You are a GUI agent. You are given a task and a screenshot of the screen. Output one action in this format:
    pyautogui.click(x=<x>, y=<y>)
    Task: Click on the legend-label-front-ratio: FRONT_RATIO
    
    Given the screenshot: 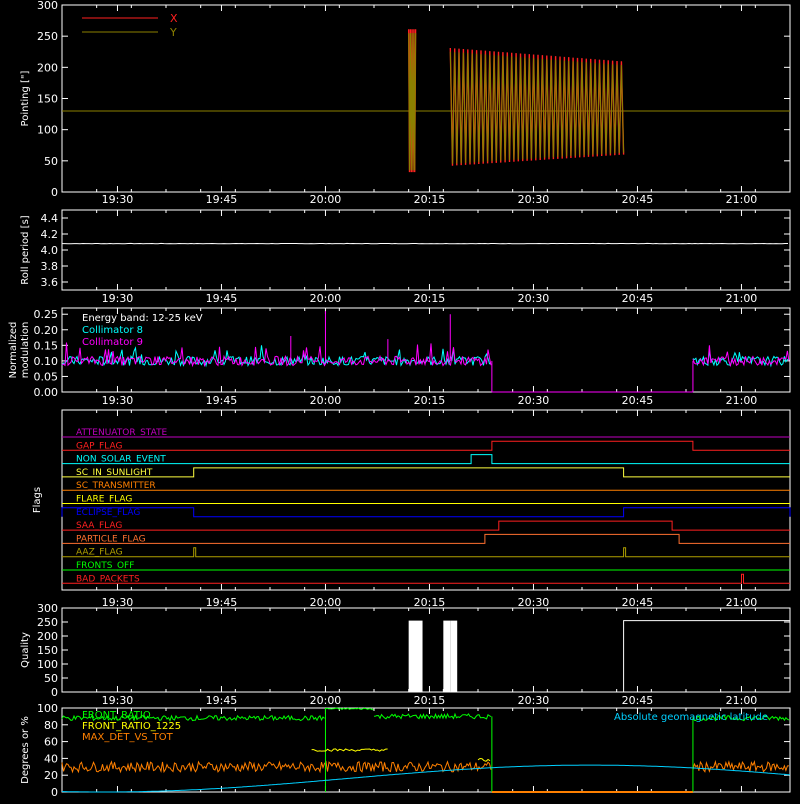 What is the action you would take?
    pyautogui.click(x=116, y=715)
    